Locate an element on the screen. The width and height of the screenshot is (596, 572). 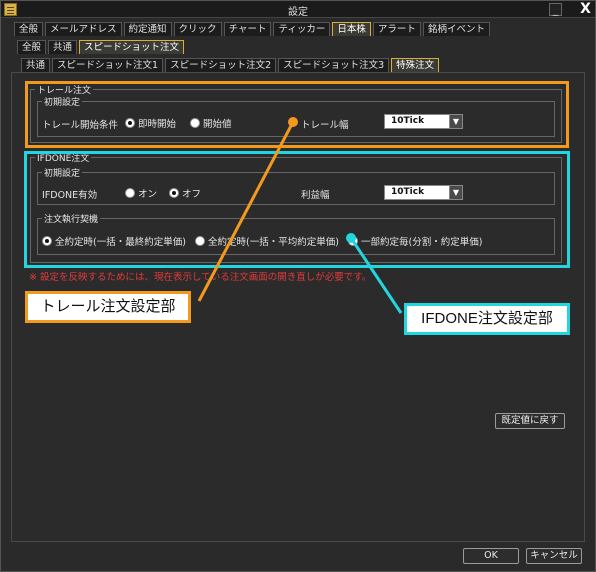
callout-pointer-lines is located at coordinates (300, 215).